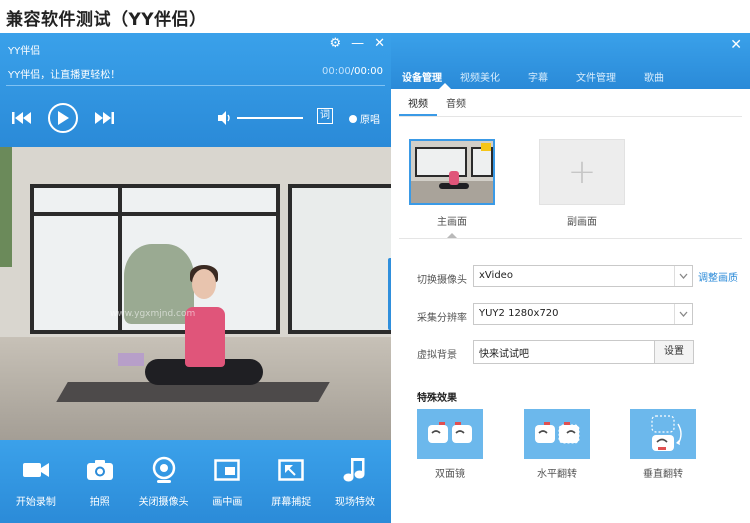 The height and width of the screenshot is (523, 750). Describe the element at coordinates (718, 276) in the screenshot. I see `adjust-quality-link: 调整画质` at that location.